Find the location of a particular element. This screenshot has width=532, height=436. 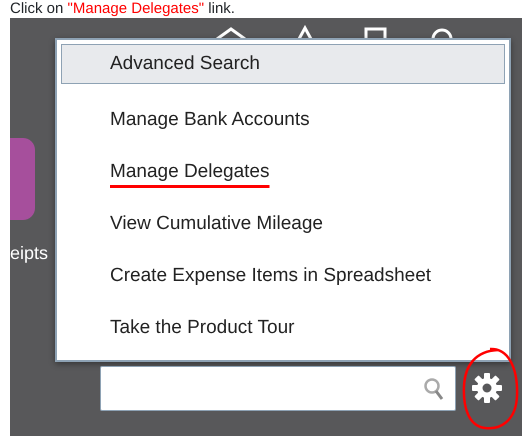

app-tile is located at coordinates (22, 179).